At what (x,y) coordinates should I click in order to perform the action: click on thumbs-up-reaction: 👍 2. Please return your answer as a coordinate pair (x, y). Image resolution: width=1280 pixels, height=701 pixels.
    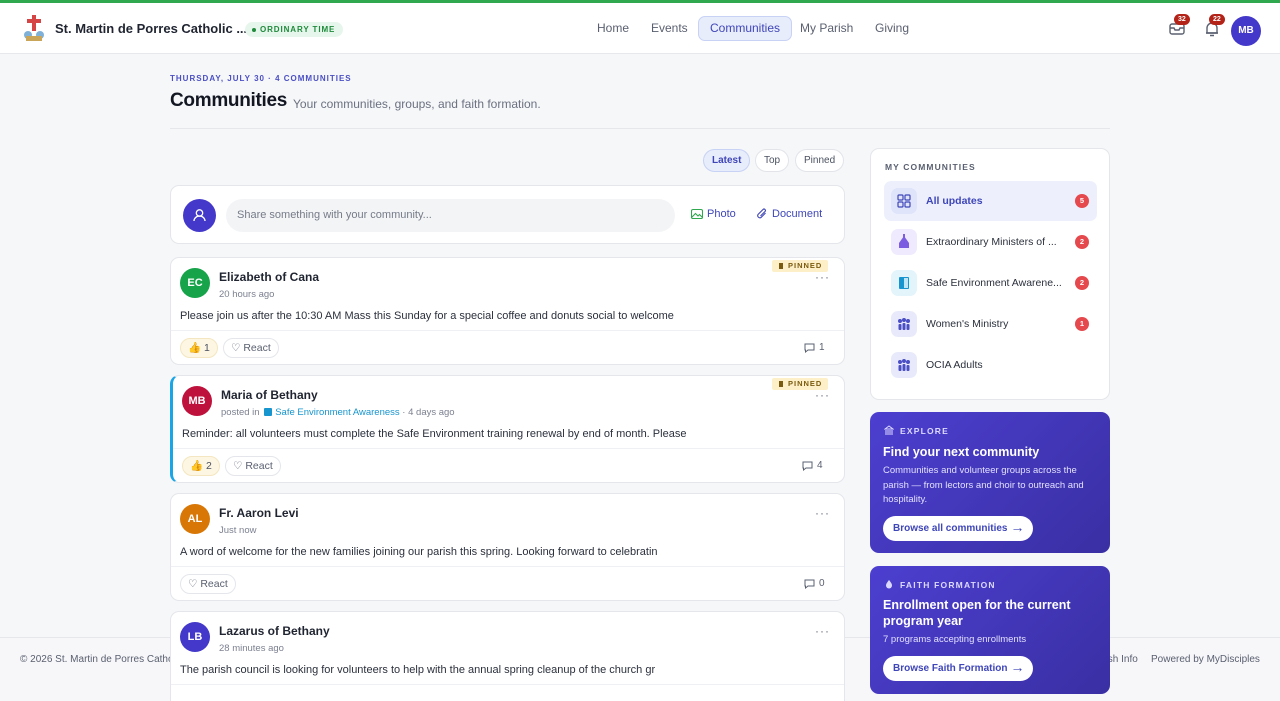
    Looking at the image, I should click on (201, 466).